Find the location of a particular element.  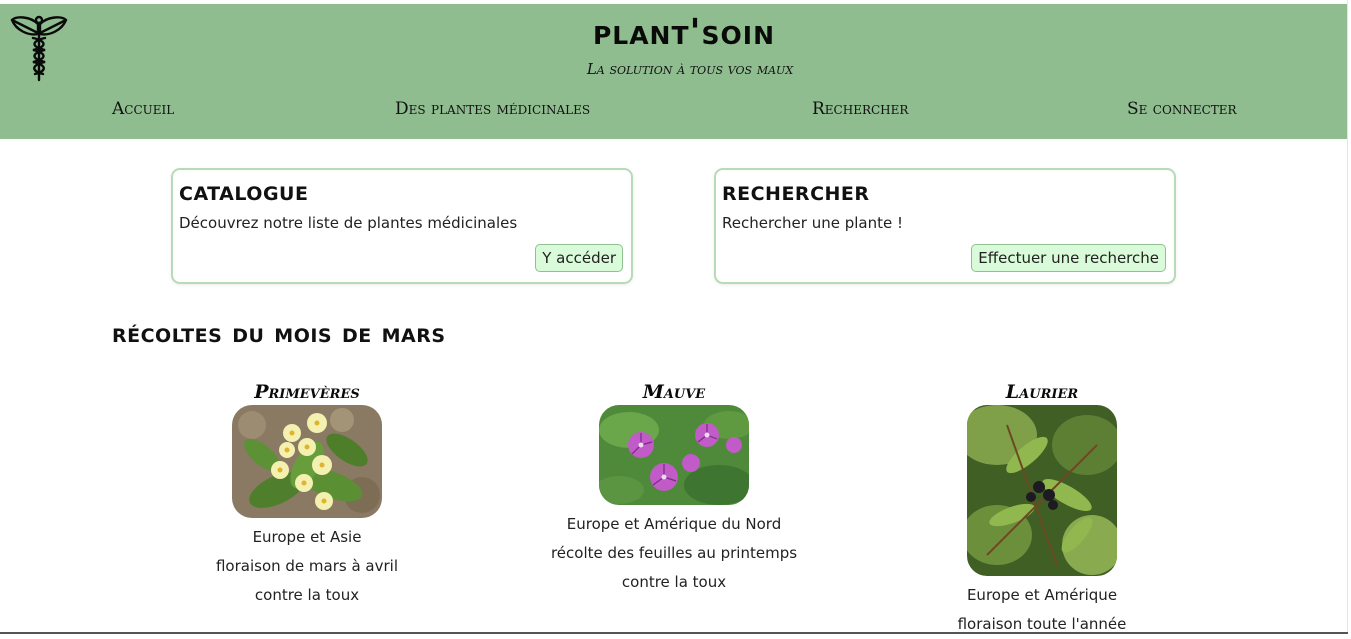

mallow-image is located at coordinates (674, 455).